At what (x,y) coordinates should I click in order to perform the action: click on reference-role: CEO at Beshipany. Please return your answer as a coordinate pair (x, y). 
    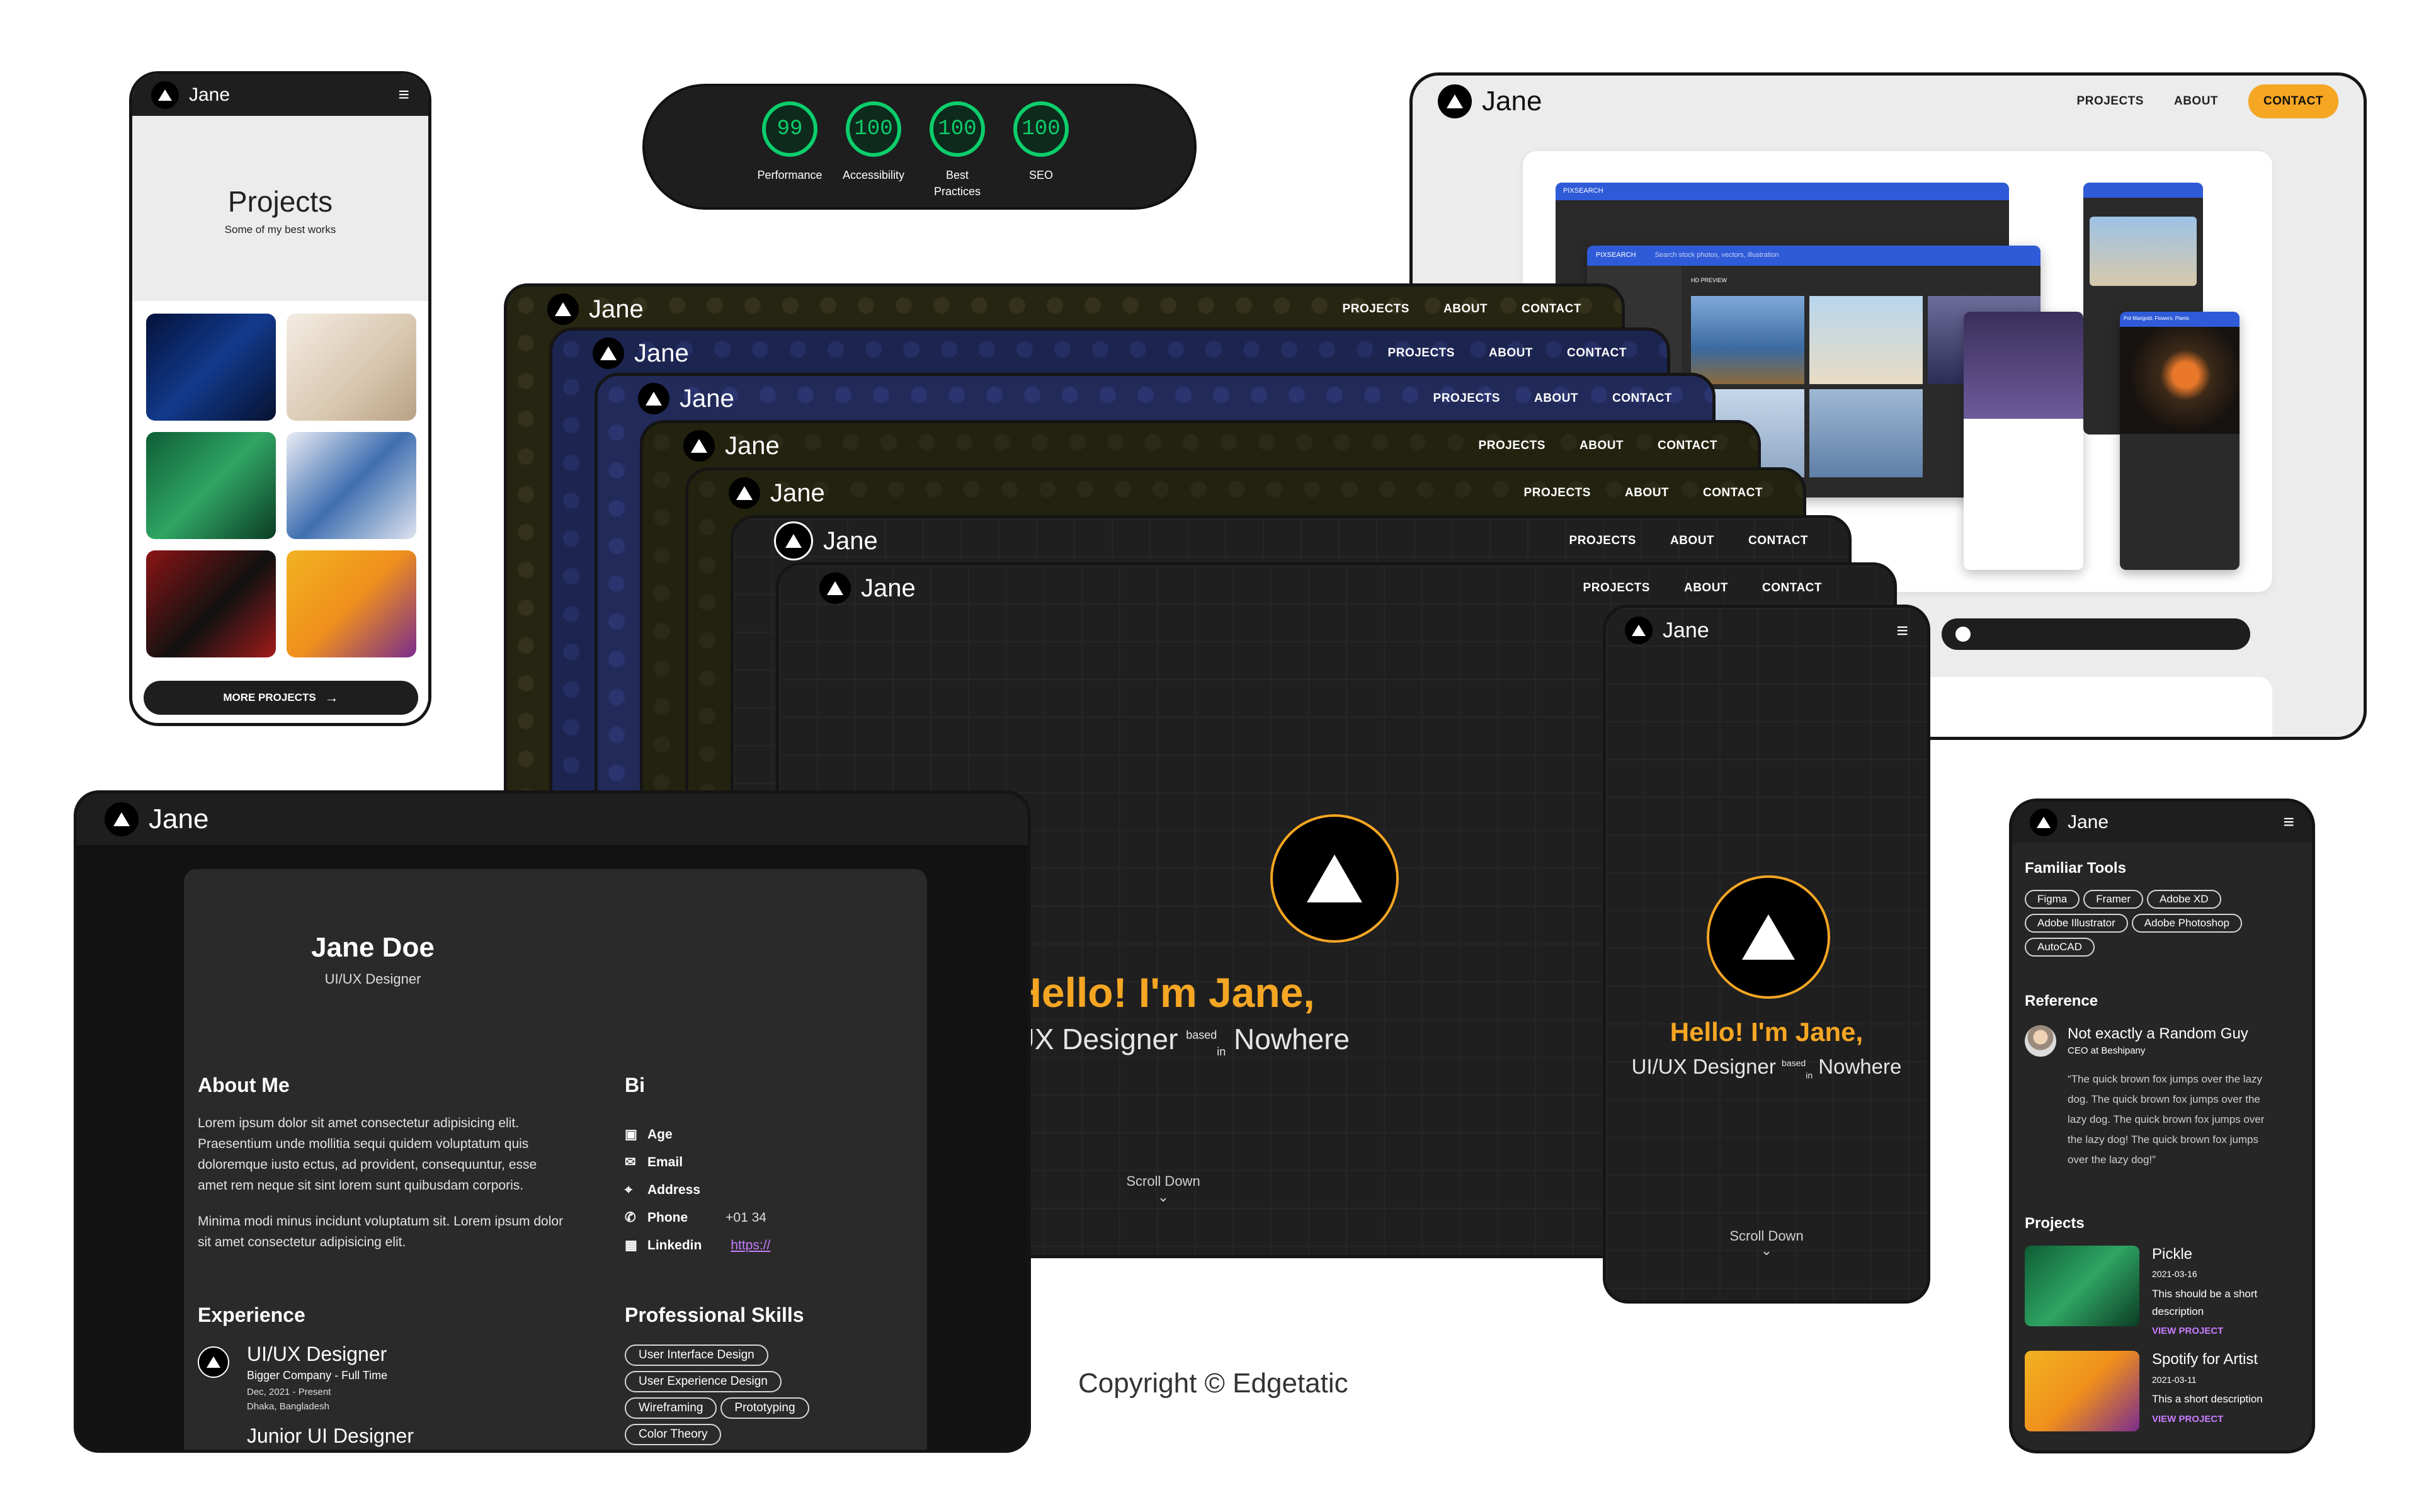
    Looking at the image, I should click on (2107, 1050).